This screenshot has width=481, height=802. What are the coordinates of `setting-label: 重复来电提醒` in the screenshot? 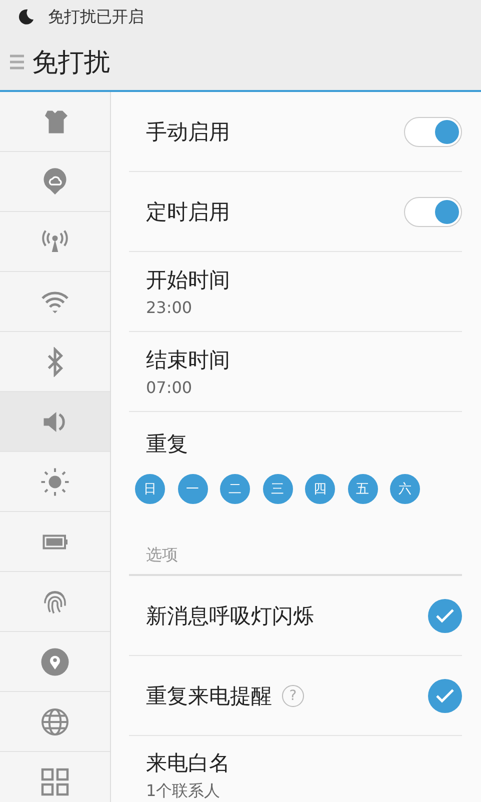 It's located at (209, 696).